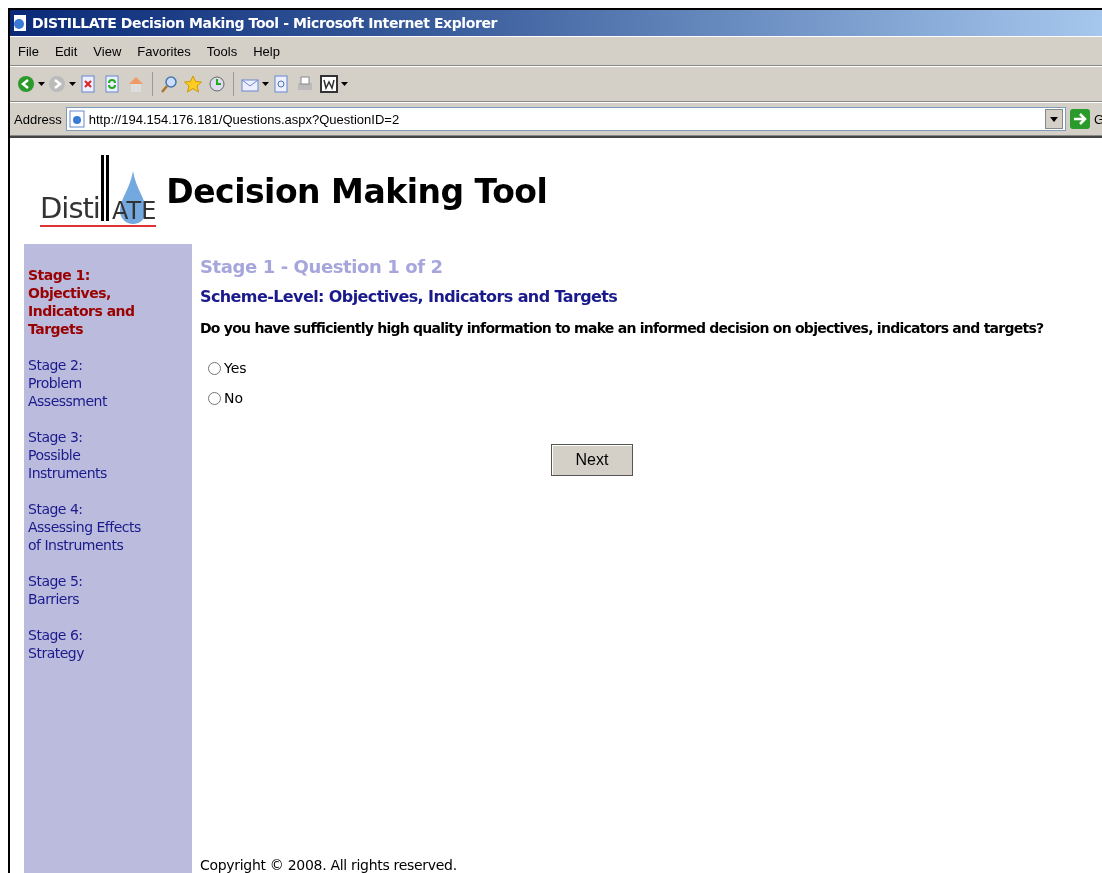 This screenshot has width=1102, height=873. What do you see at coordinates (88, 84) in the screenshot?
I see `stop-icon` at bounding box center [88, 84].